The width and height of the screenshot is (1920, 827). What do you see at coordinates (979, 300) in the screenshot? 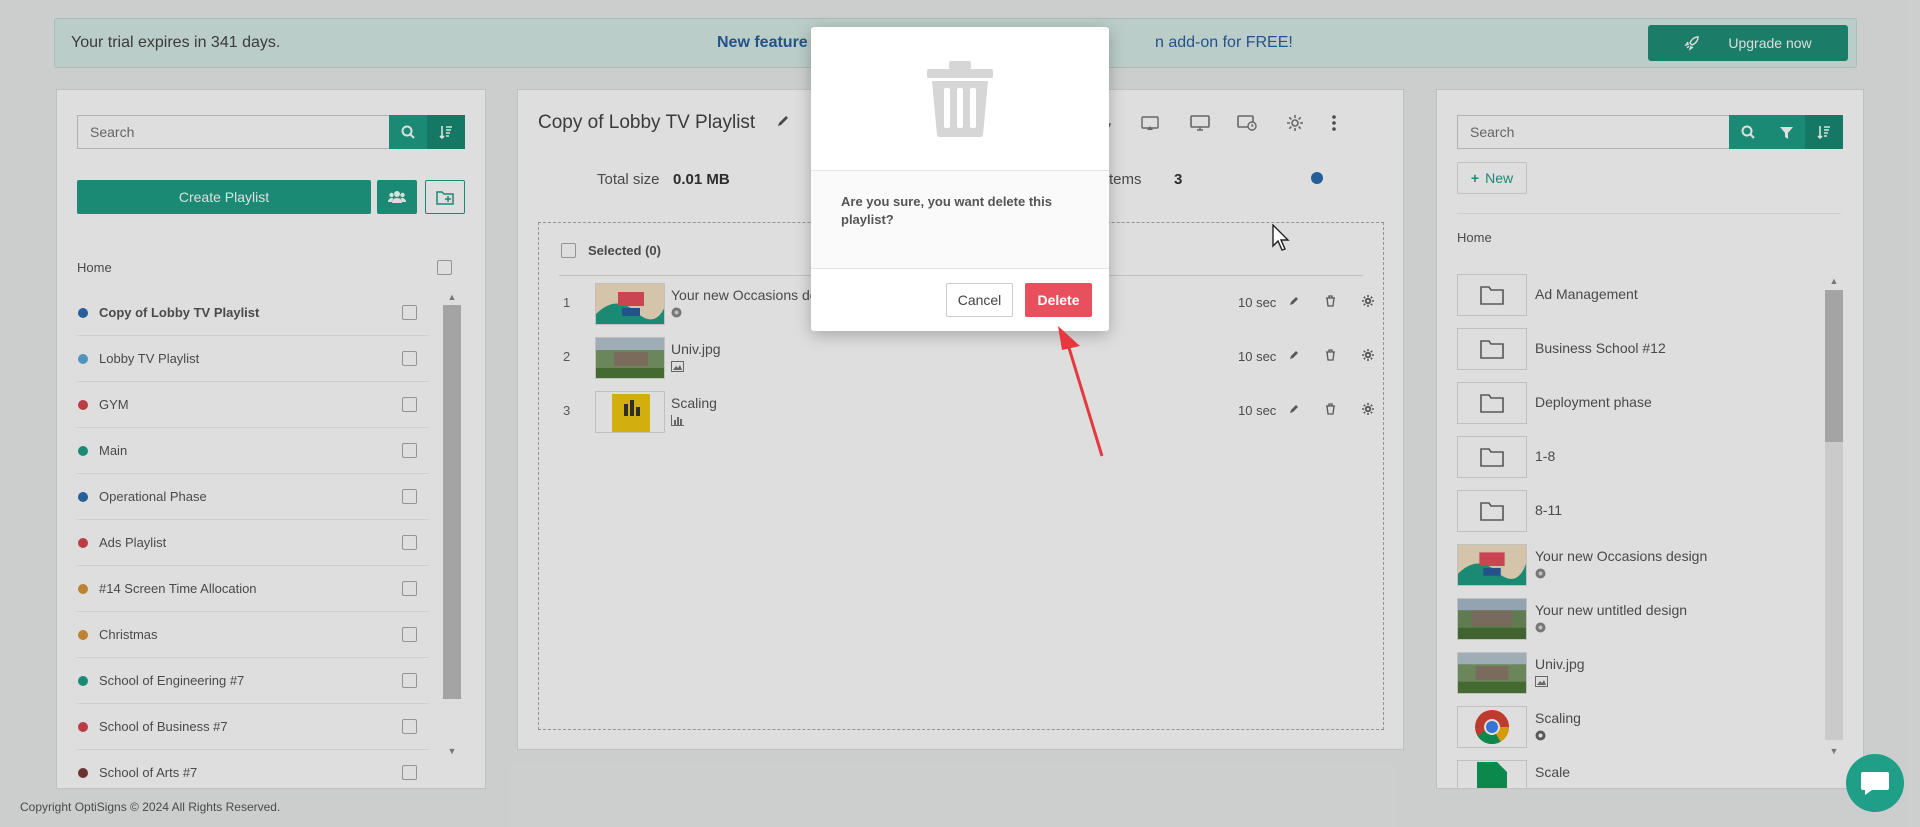
I see `cancel-button: Cancel` at bounding box center [979, 300].